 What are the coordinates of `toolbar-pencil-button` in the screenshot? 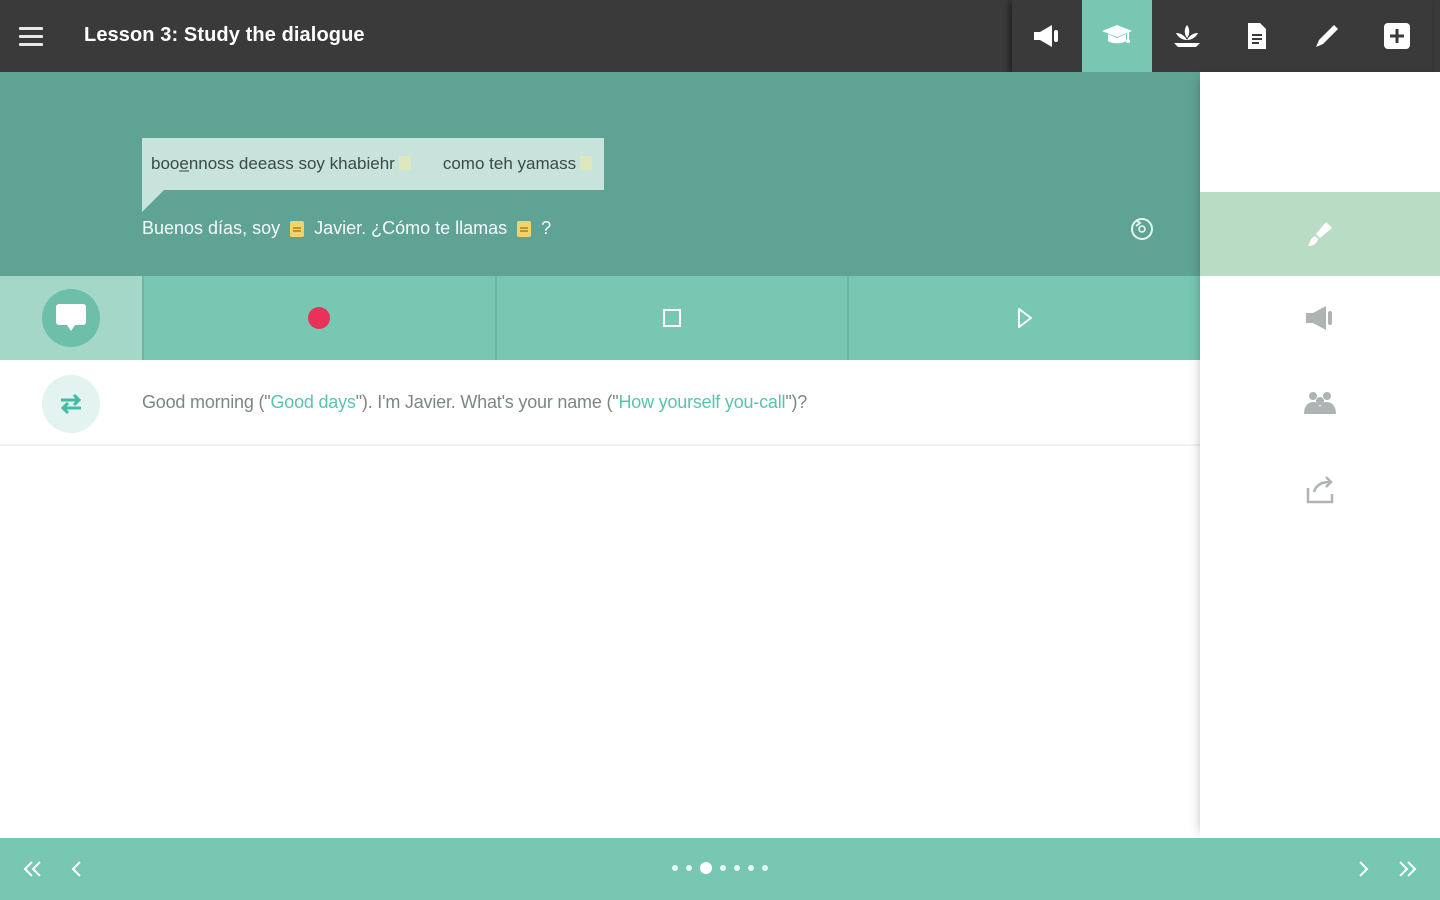 It's located at (1327, 36).